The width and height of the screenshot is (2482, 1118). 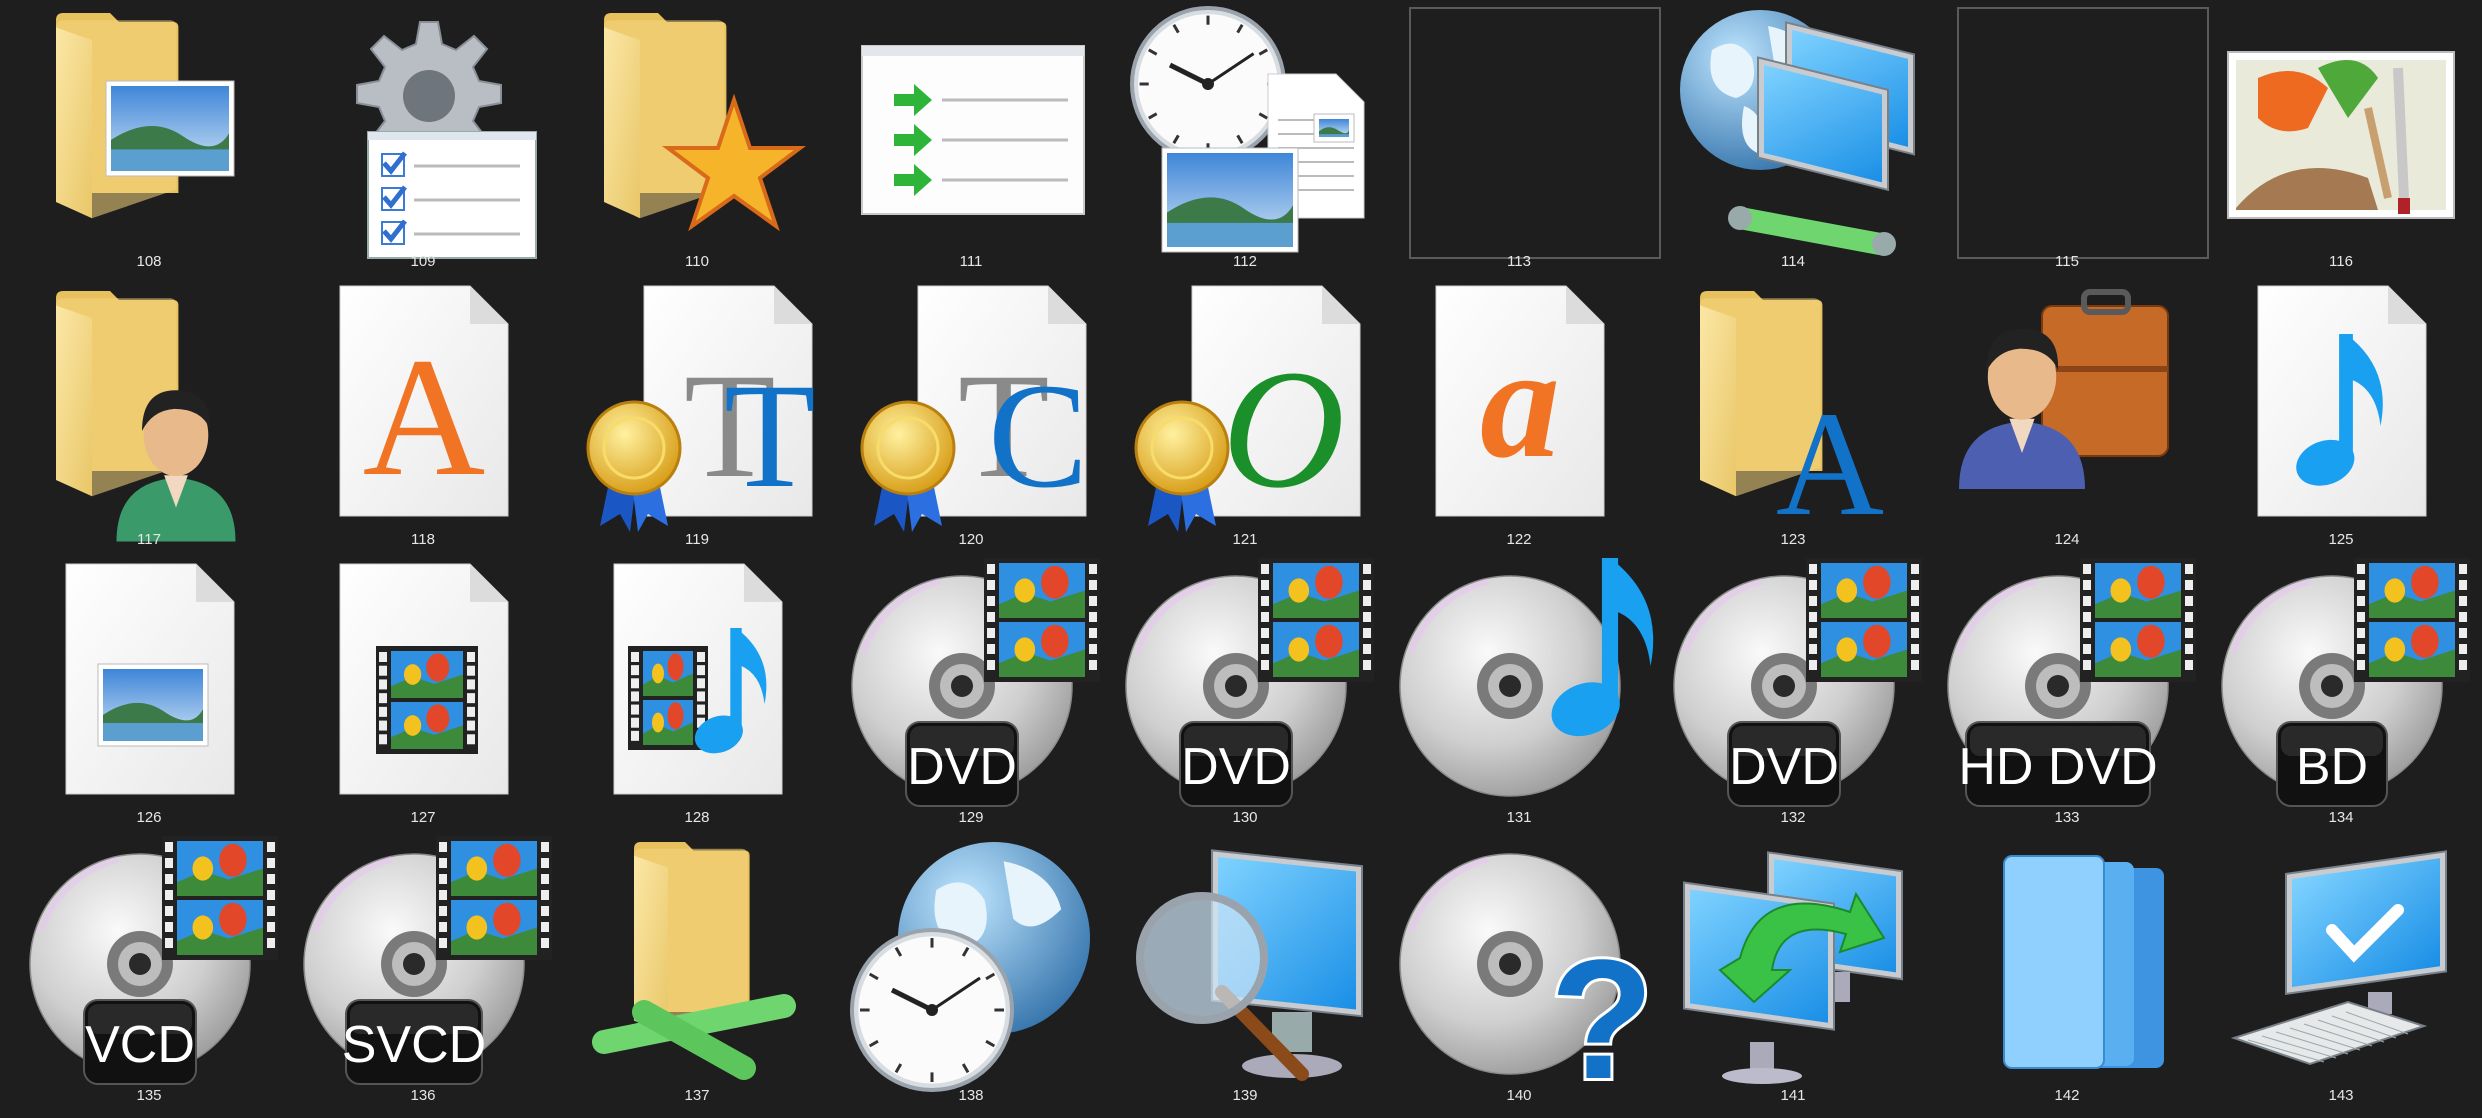 What do you see at coordinates (971, 1095) in the screenshot?
I see `icon-number-label: 138` at bounding box center [971, 1095].